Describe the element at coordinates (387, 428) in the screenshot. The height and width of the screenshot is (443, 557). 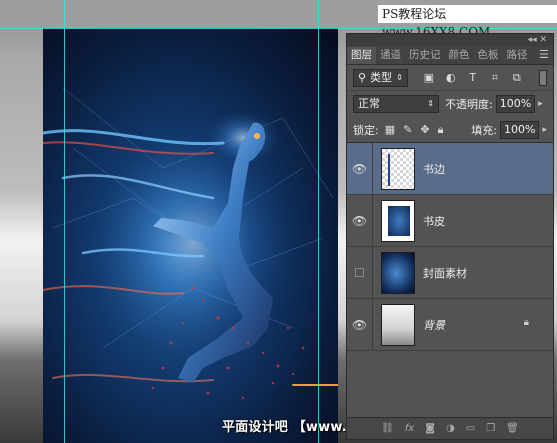
I see `link-layers-icon: ⛓` at that location.